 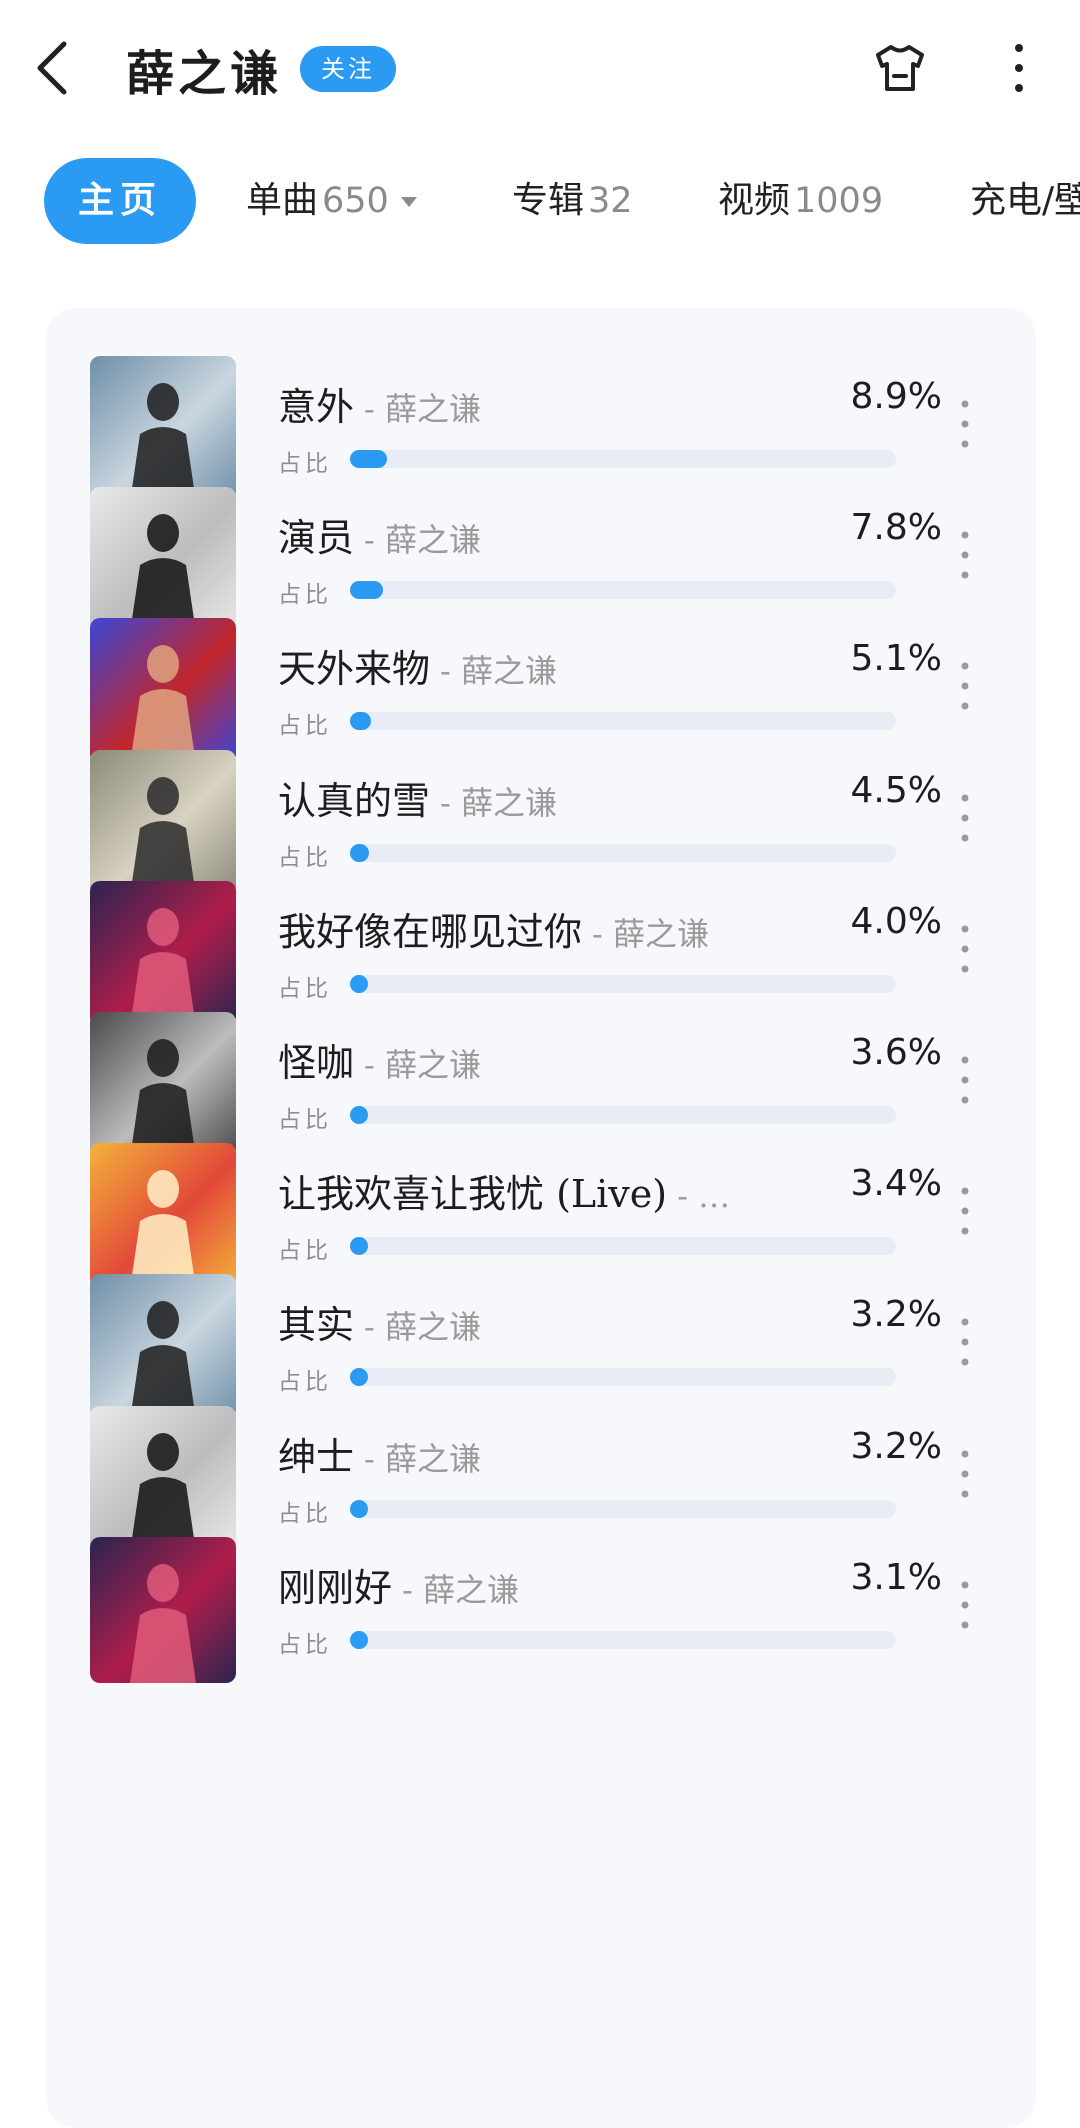 I want to click on tshirt-icon, so click(x=900, y=68).